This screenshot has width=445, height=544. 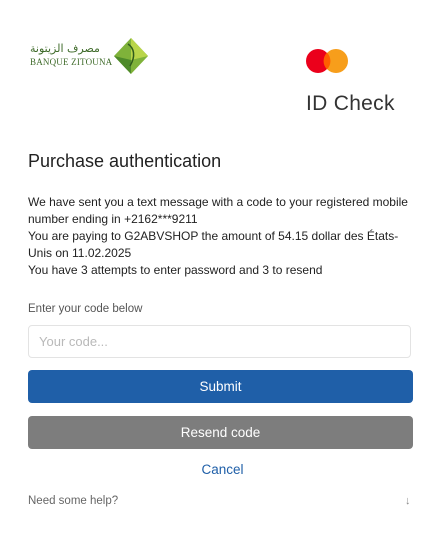 I want to click on olive-leaf-icon, so click(x=131, y=56).